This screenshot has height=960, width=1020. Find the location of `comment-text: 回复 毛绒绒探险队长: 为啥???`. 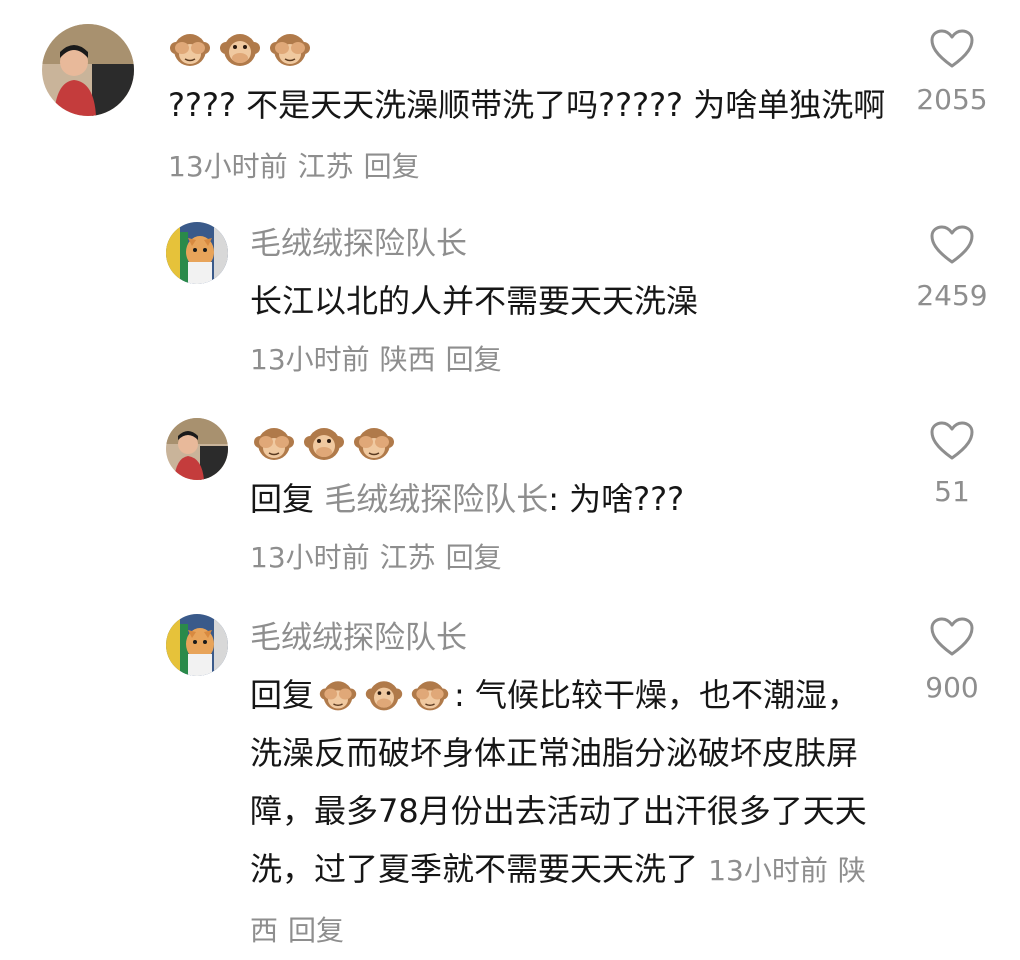

comment-text: 回复 毛绒绒探险队长: 为啥??? is located at coordinates (570, 499).